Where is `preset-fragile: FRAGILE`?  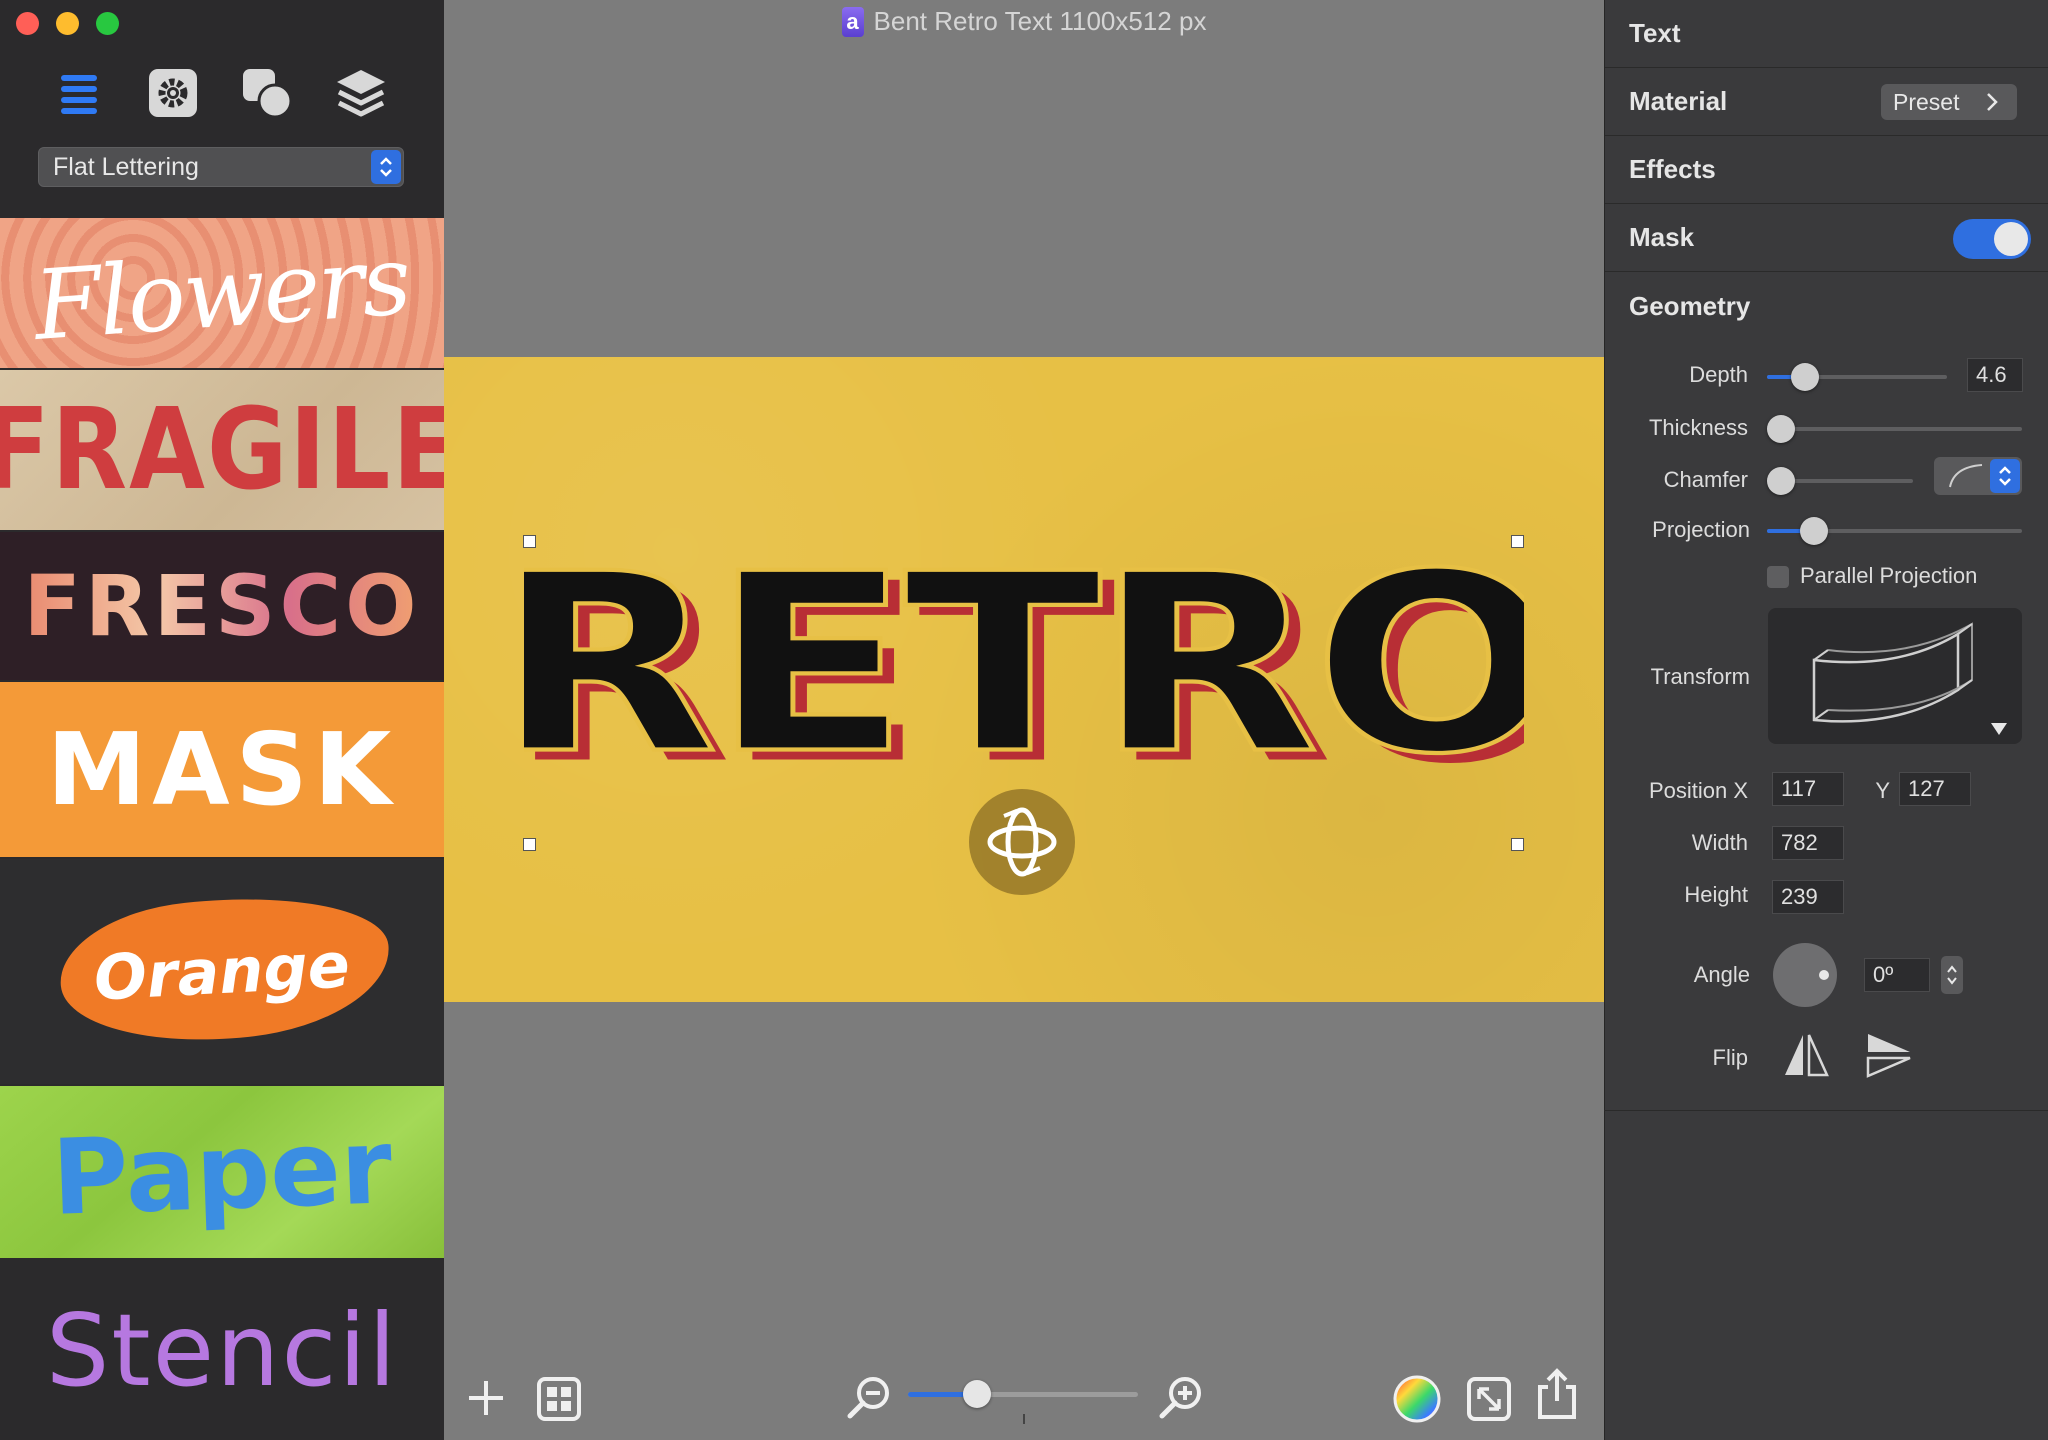
preset-fragile: FRAGILE is located at coordinates (222, 450).